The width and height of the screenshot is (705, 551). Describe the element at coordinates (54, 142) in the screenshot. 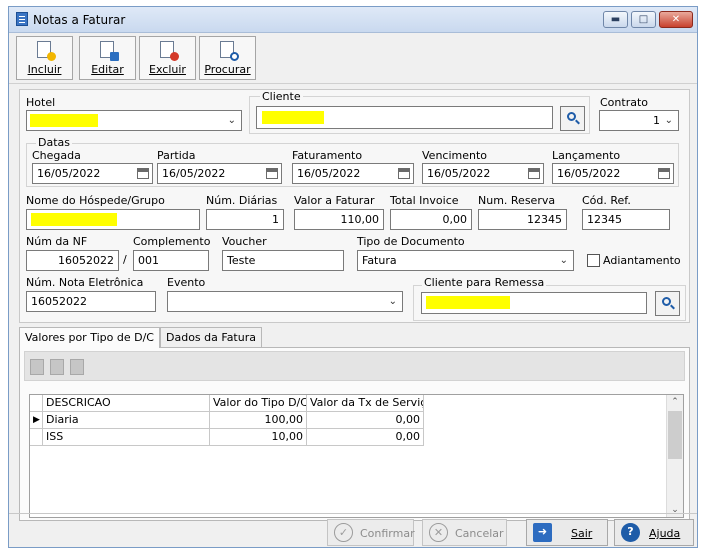

I see `datas-label: Datas` at that location.